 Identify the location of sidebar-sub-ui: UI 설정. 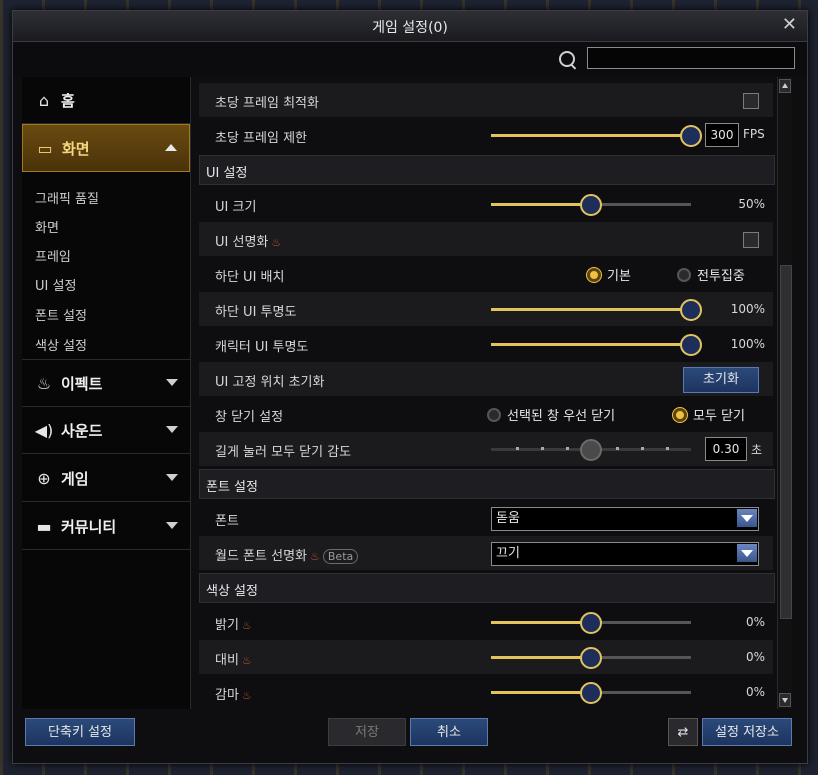
(55, 284).